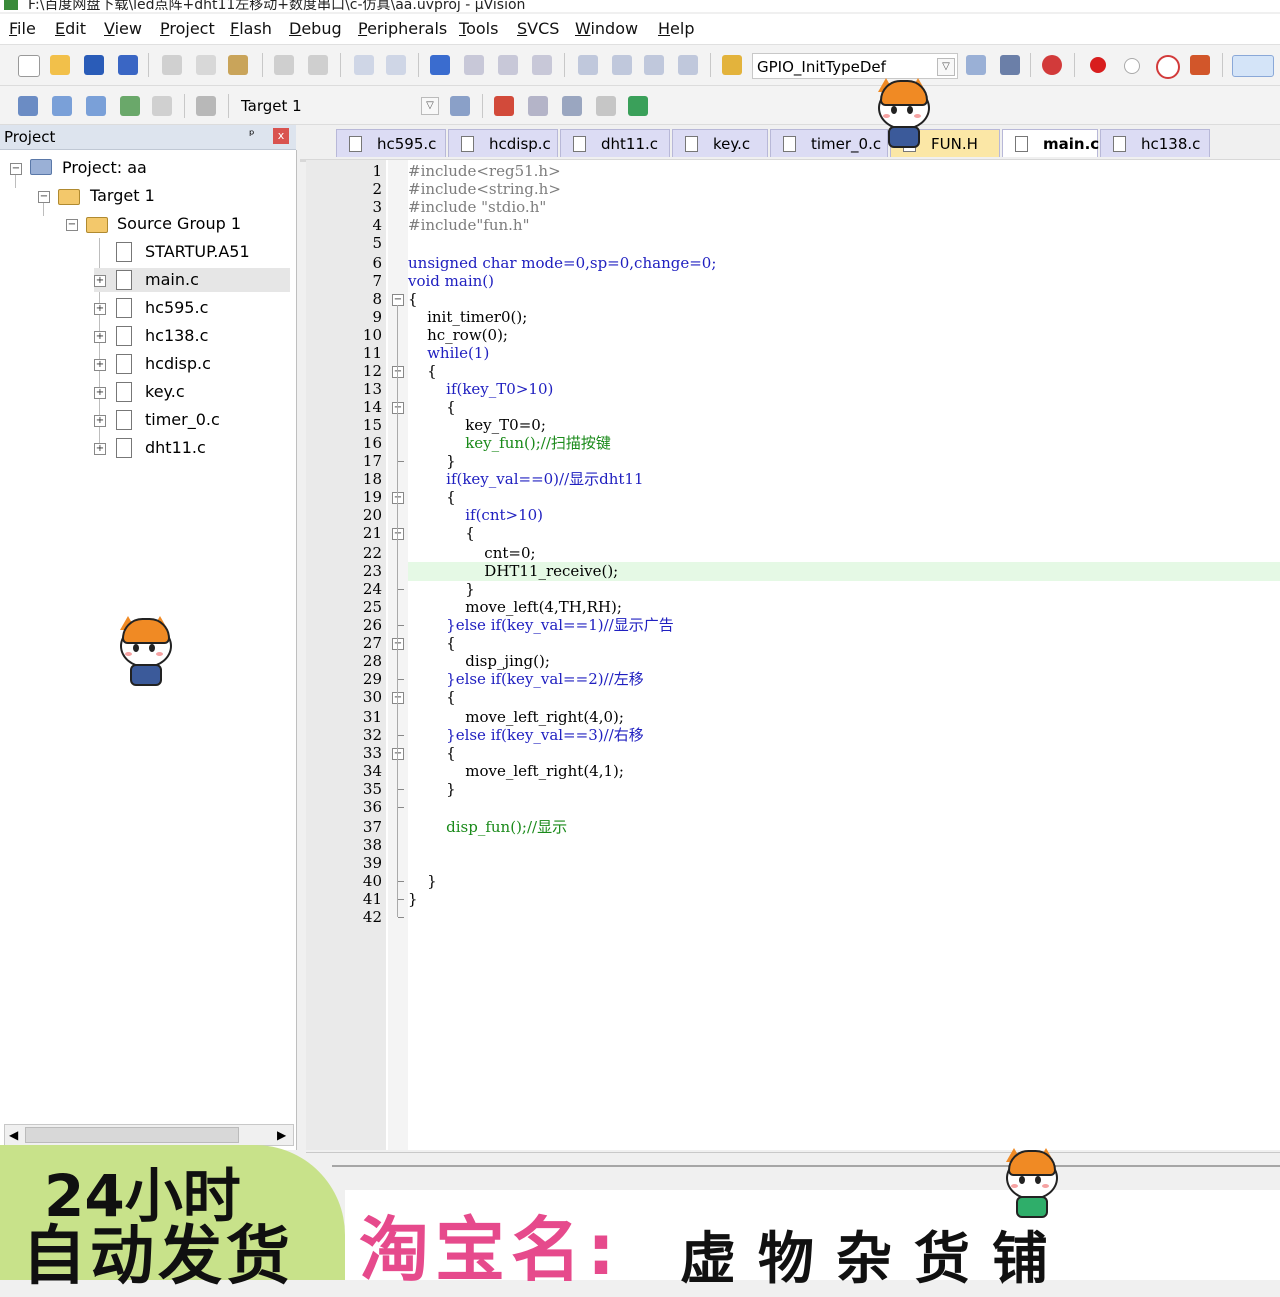  Describe the element at coordinates (206, 106) in the screenshot. I see `download-icon` at that location.